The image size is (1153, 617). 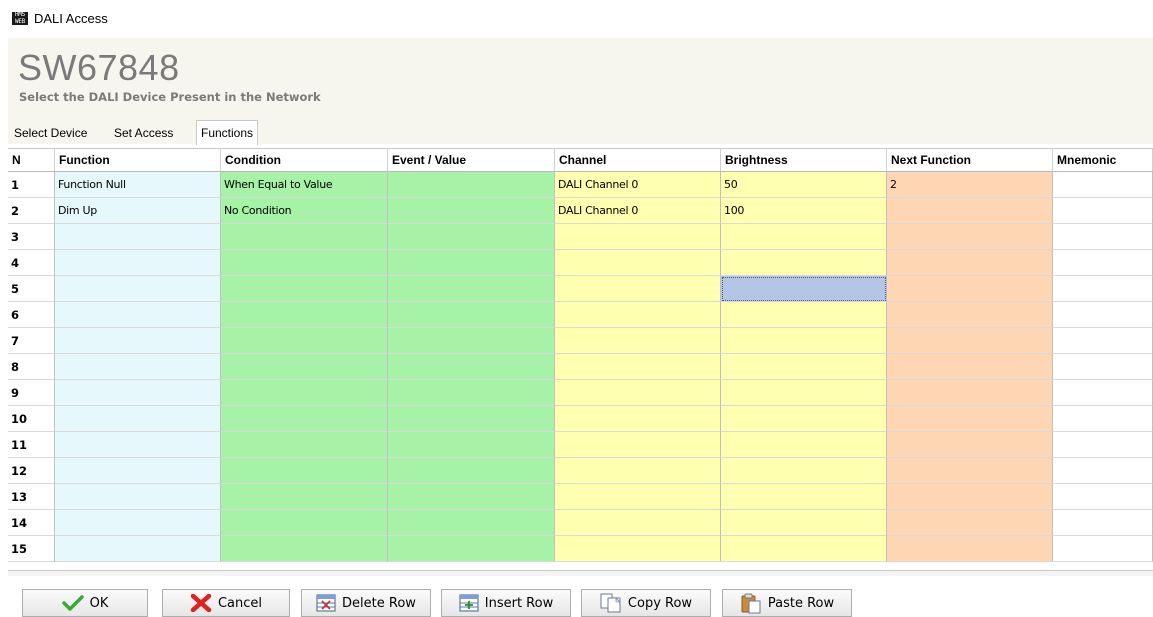 I want to click on ok-button: OK, so click(x=85, y=603).